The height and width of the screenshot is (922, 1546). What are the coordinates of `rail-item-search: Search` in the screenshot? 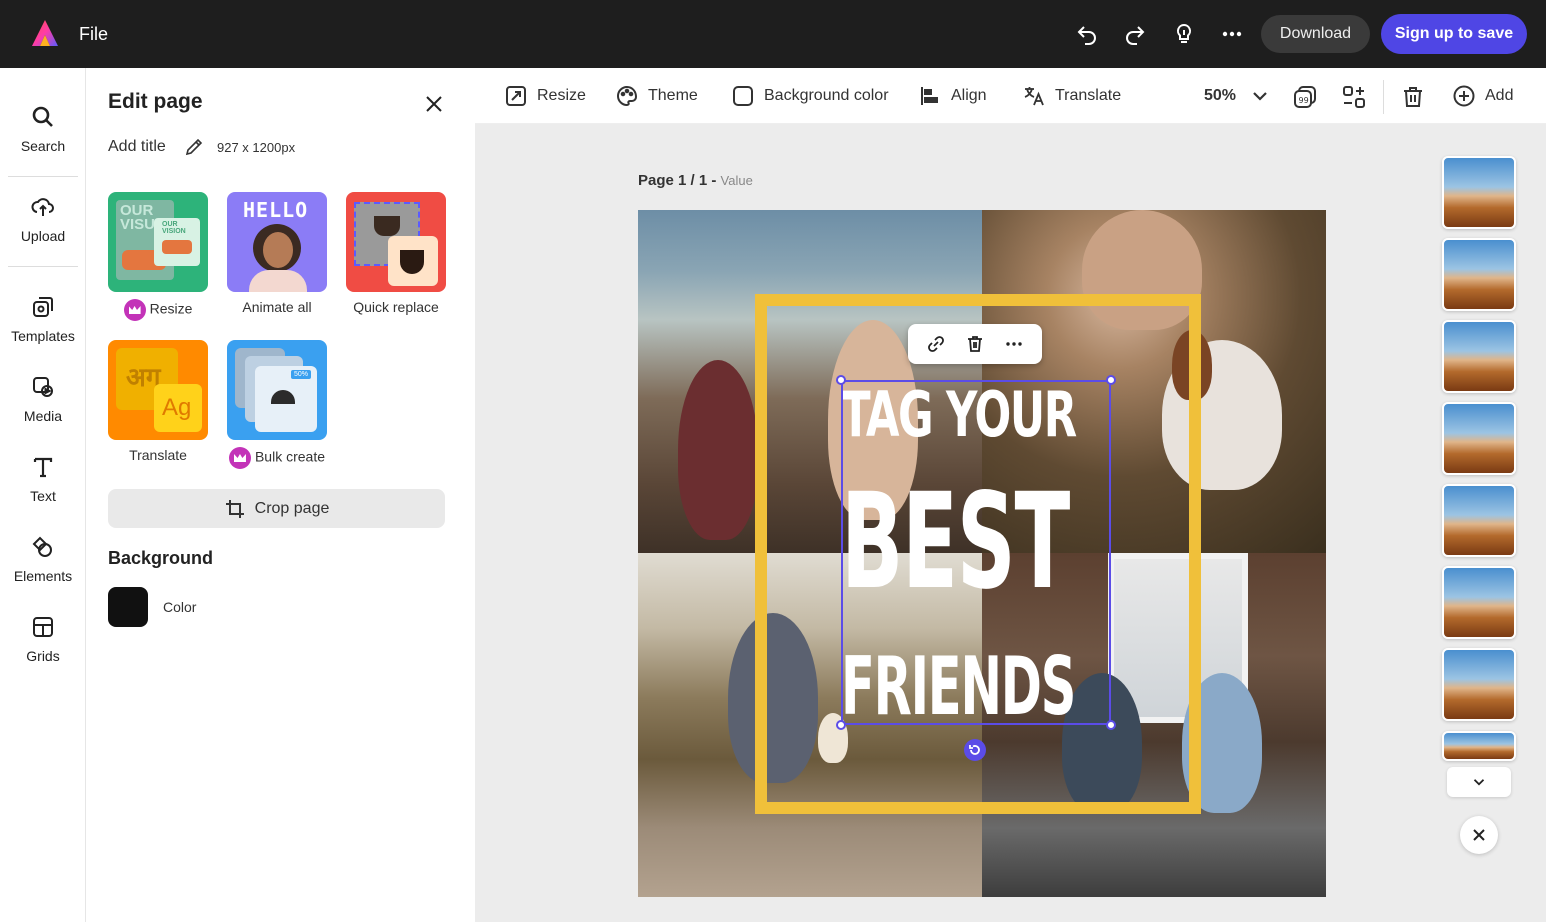 It's located at (43, 129).